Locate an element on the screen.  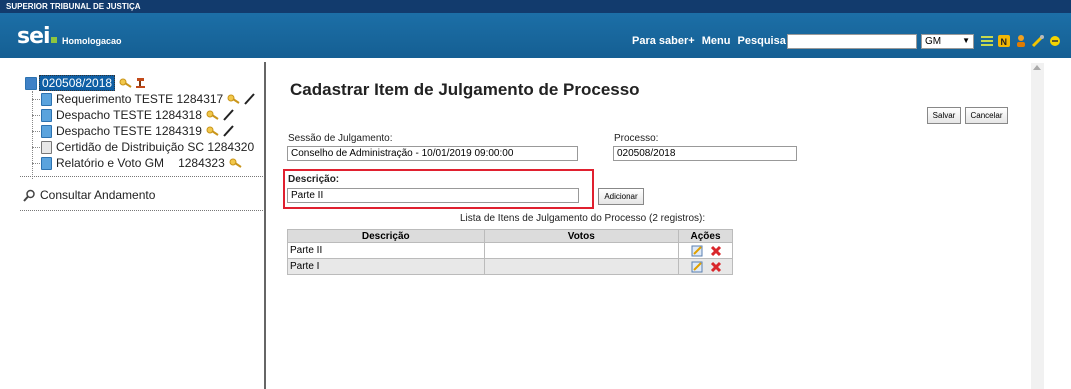
org-bar: SUPERIOR TRIBUNAL DE JUSTIÇA is located at coordinates (535, 6).